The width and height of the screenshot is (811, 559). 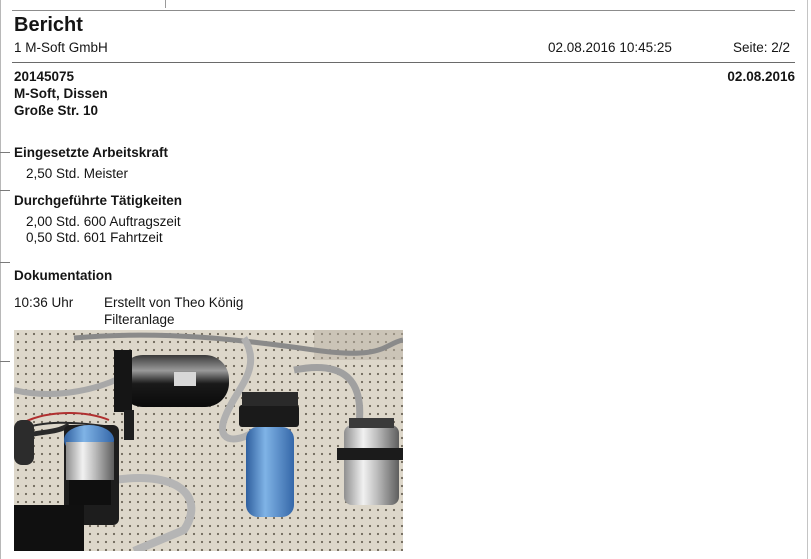 What do you see at coordinates (61, 93) in the screenshot?
I see `customer-name: M-Soft, Dissen` at bounding box center [61, 93].